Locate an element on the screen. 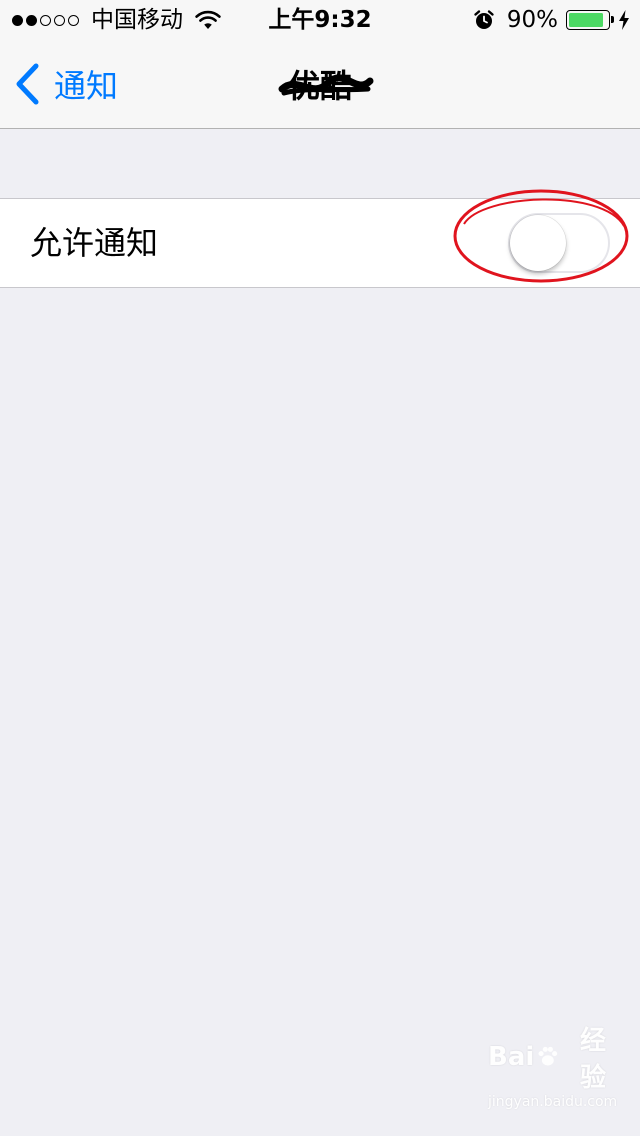 This screenshot has height=1136, width=640. navigation-bar: 通知 优酷 is located at coordinates (320, 84).